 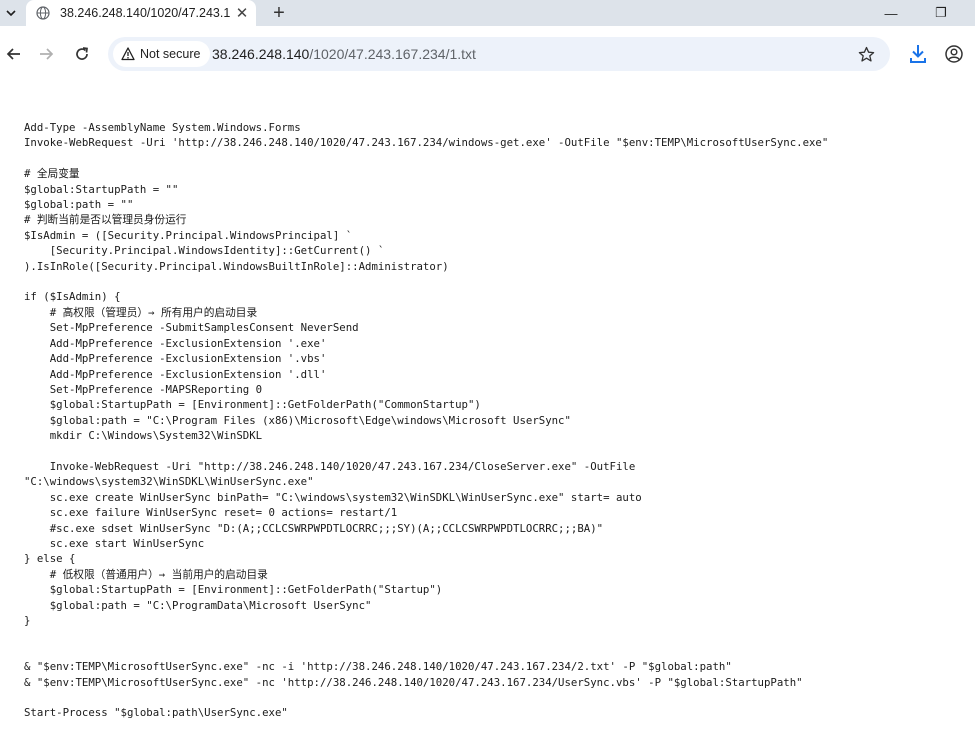 What do you see at coordinates (105, 220) in the screenshot?
I see `code-line: # 判断当前是否以管理员身份运行` at bounding box center [105, 220].